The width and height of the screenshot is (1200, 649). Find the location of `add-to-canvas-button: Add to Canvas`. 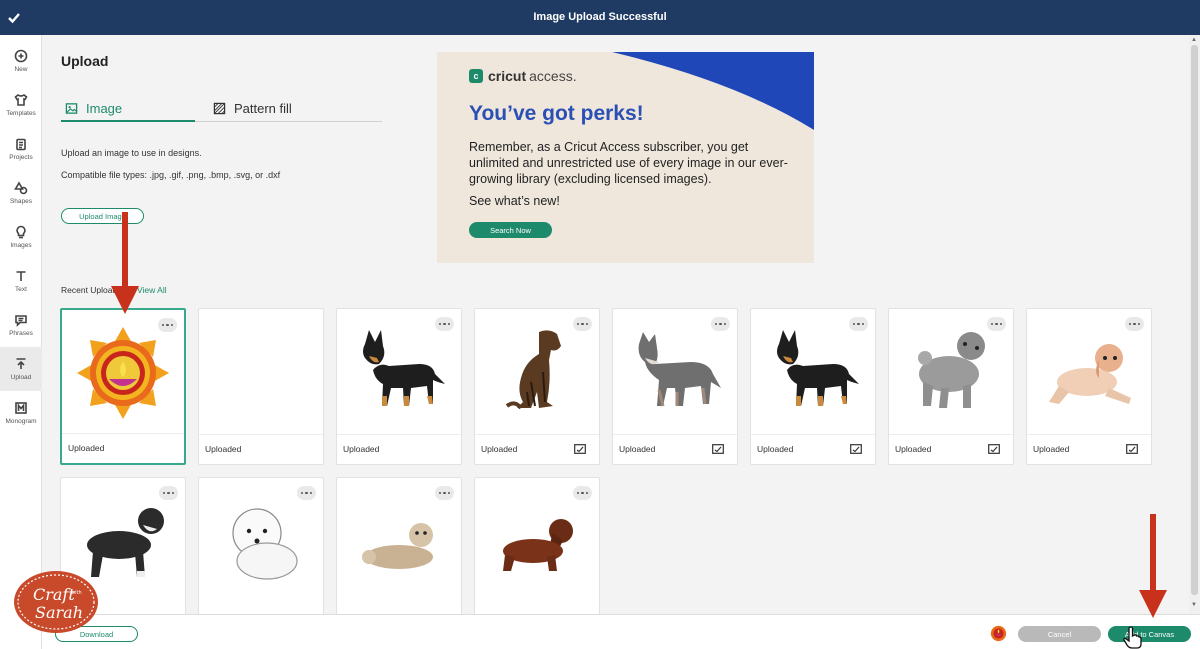

add-to-canvas-button: Add to Canvas is located at coordinates (1149, 634).